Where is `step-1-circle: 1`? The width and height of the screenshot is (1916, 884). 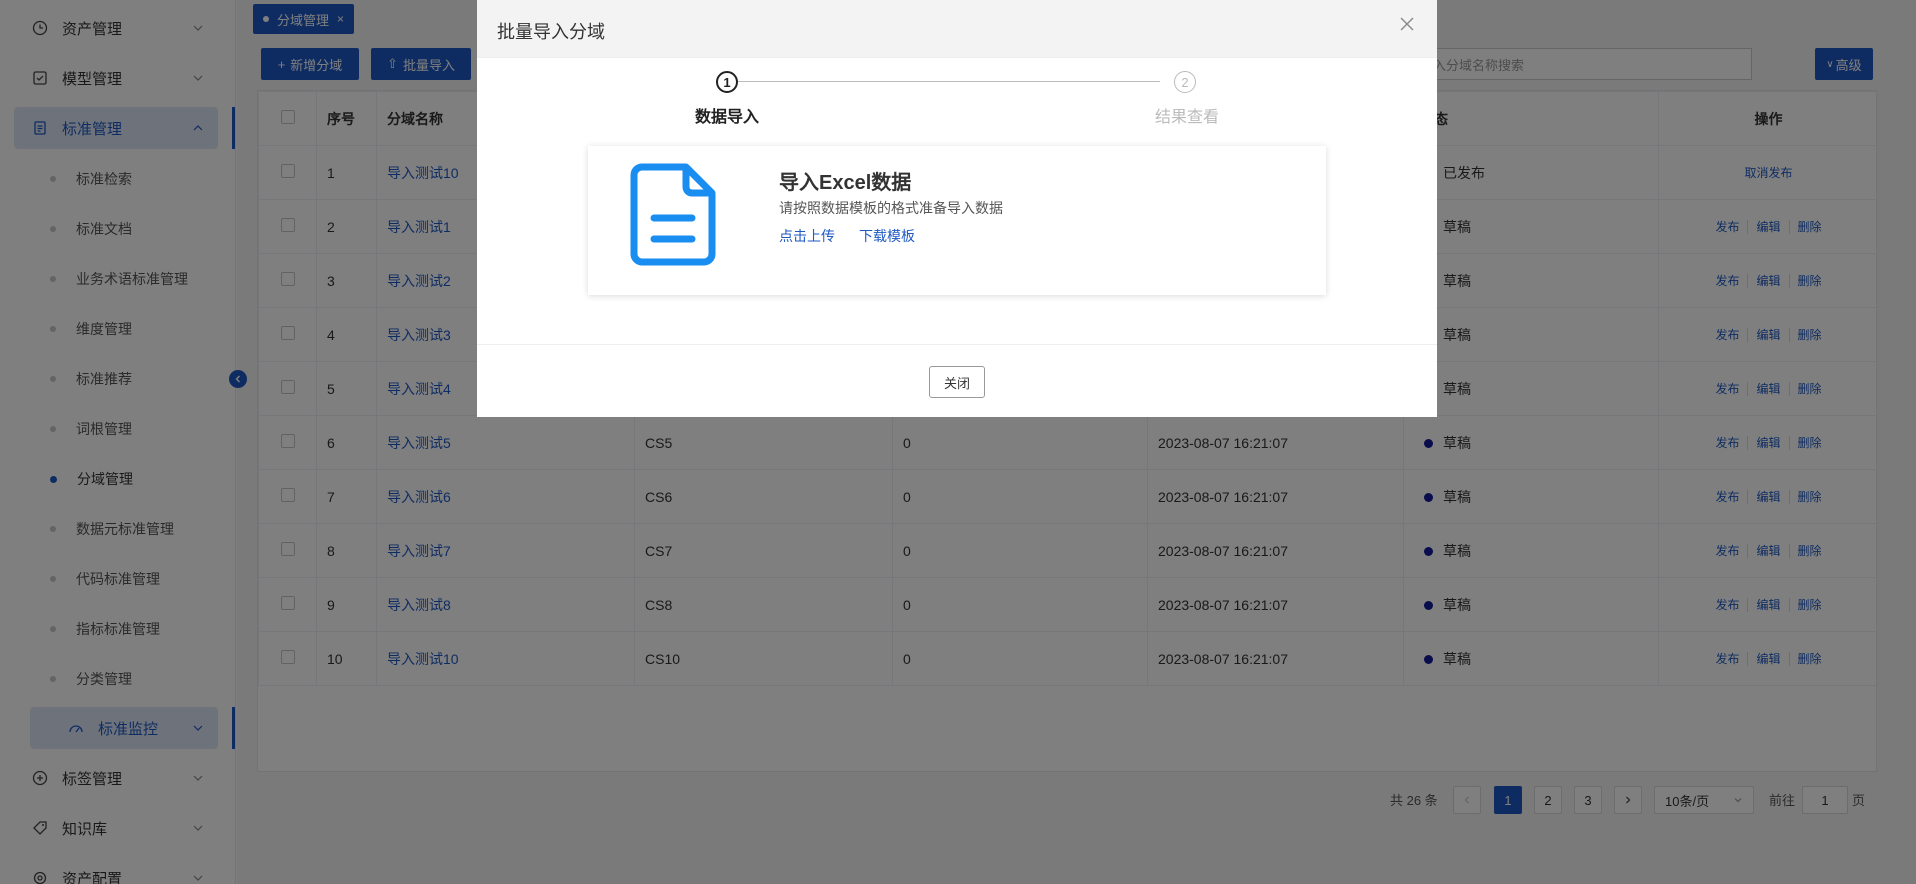
step-1-circle: 1 is located at coordinates (727, 82).